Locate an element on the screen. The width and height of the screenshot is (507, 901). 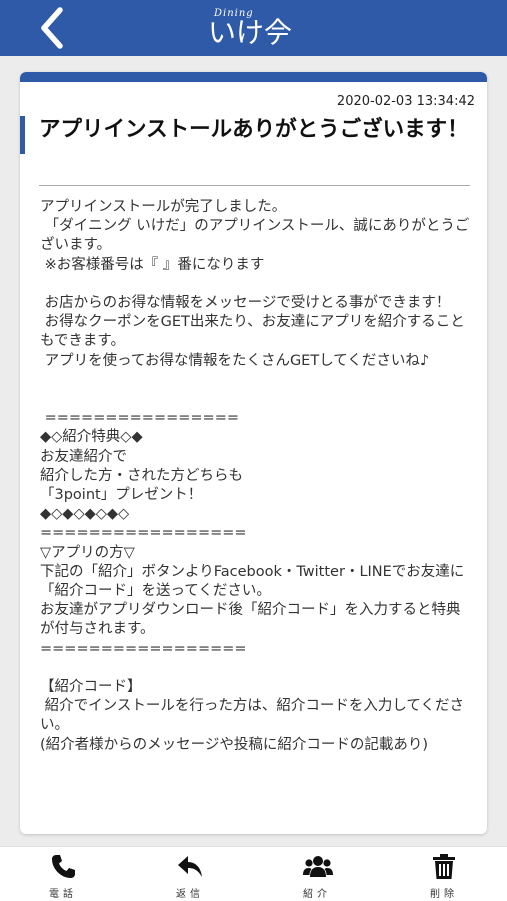
app-header: Dining いけ𫝆 is located at coordinates (253, 28).